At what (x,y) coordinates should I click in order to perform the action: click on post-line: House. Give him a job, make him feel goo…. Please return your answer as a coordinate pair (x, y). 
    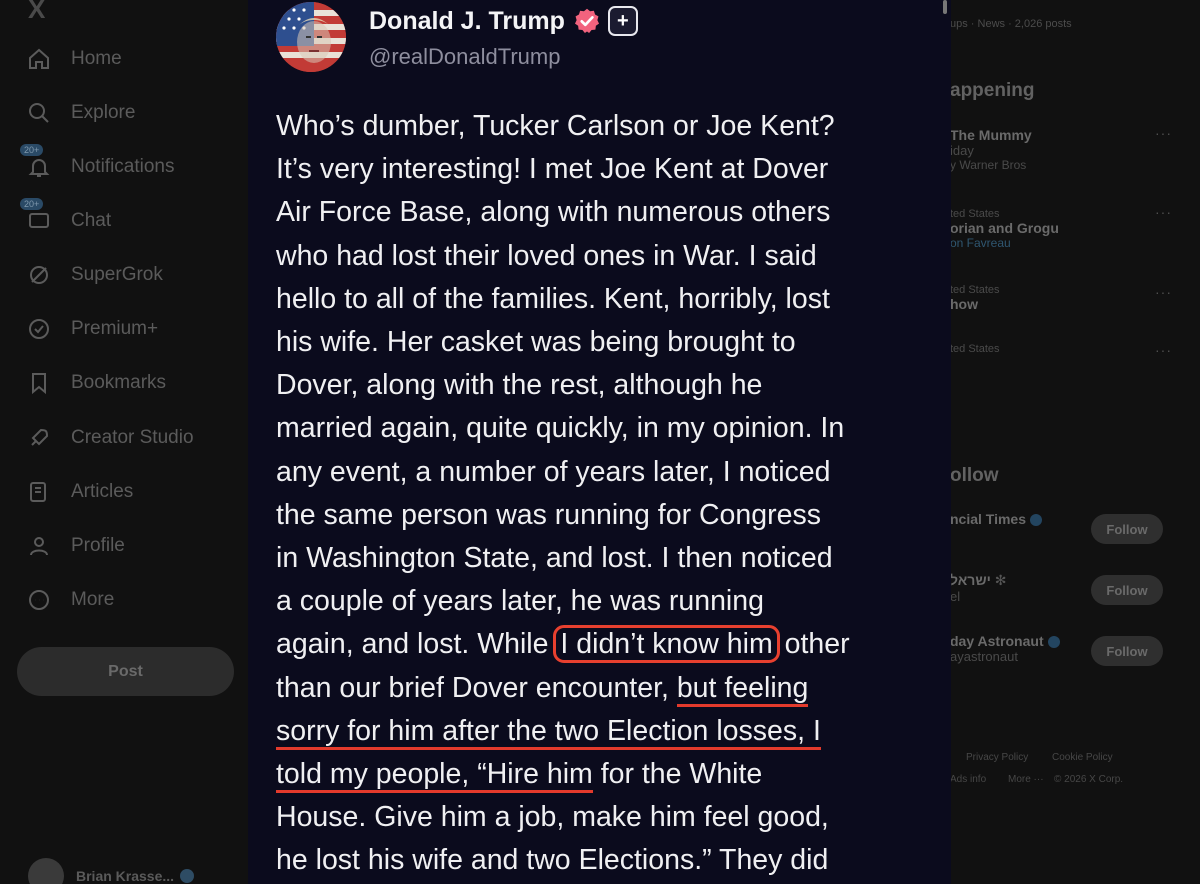
    Looking at the image, I should click on (552, 817).